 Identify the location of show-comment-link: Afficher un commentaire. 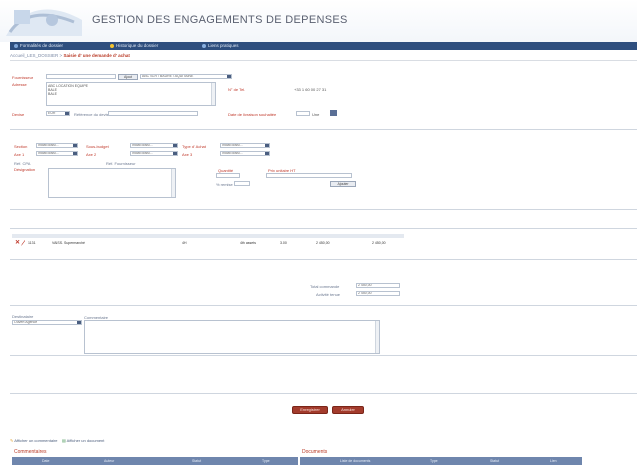
(35, 440).